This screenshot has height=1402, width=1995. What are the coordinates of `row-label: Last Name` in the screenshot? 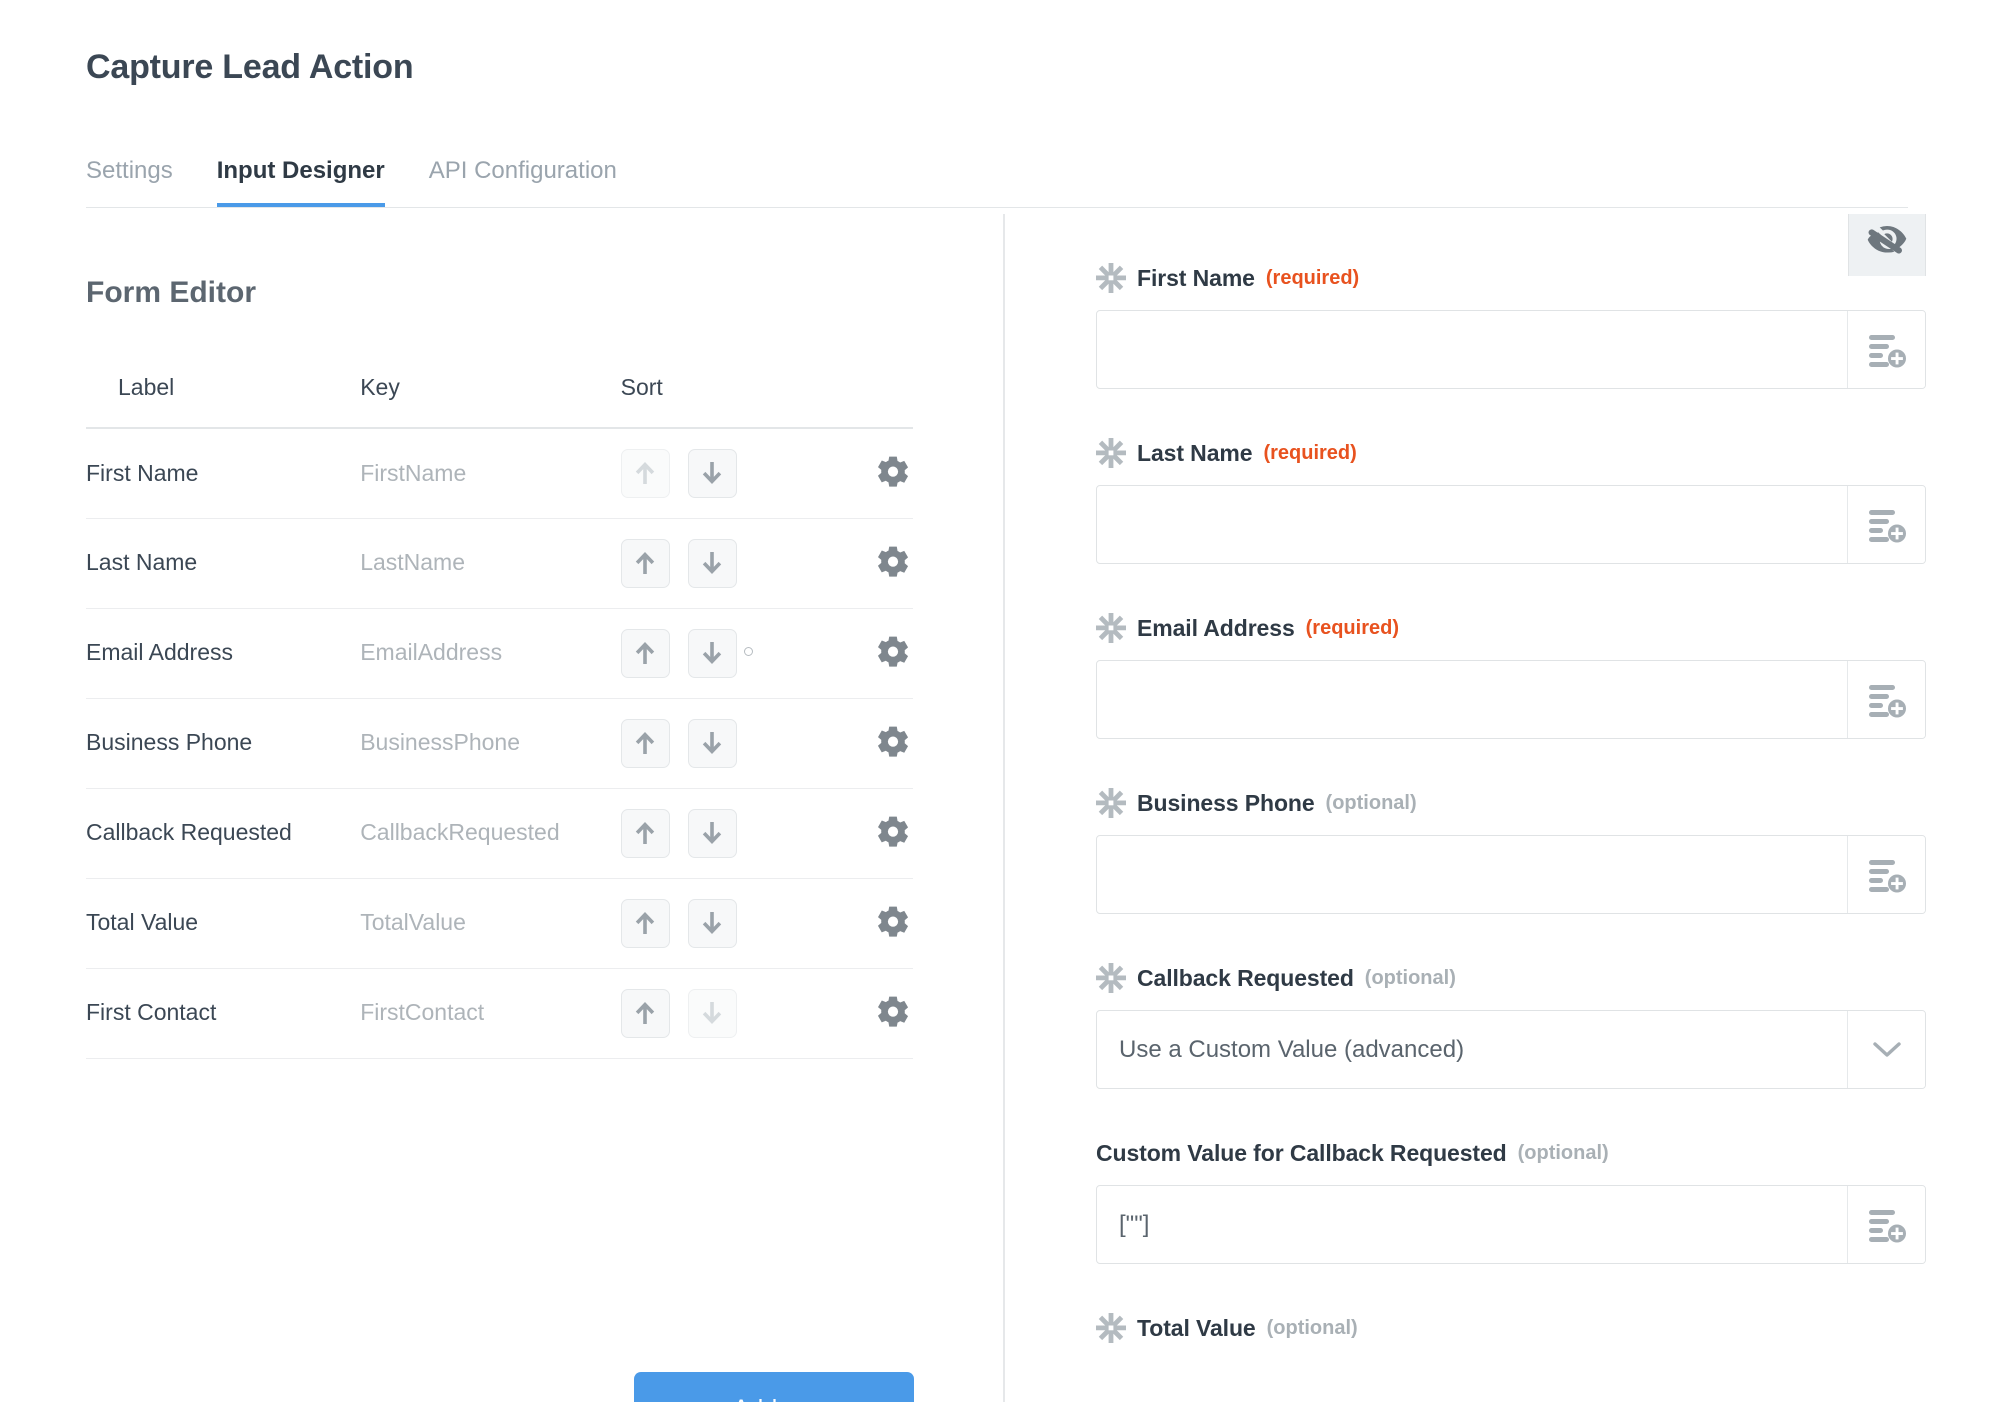 It's located at (223, 563).